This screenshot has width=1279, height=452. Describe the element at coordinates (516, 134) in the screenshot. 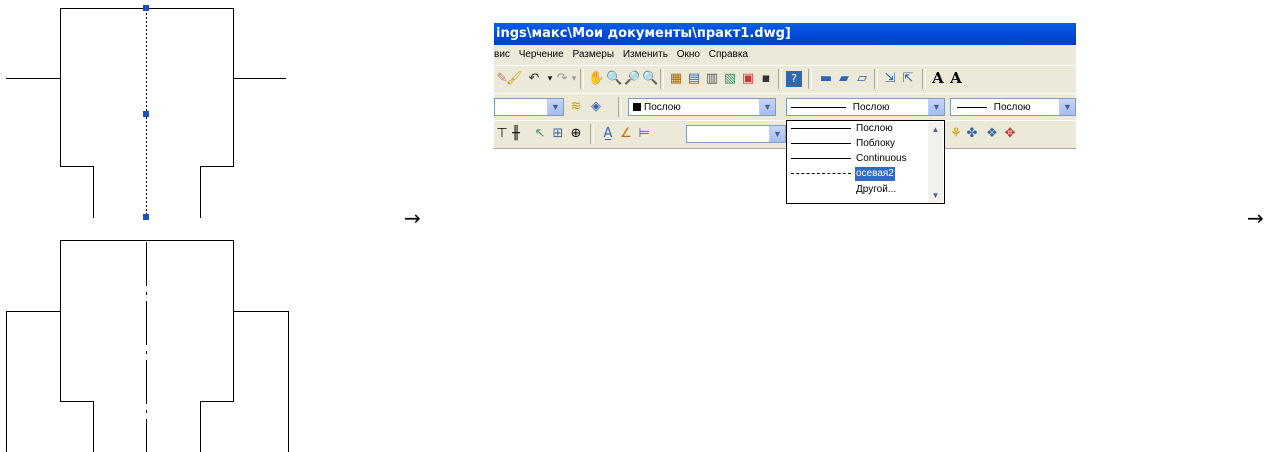

I see `dim-baseline-icon: ╫` at that location.